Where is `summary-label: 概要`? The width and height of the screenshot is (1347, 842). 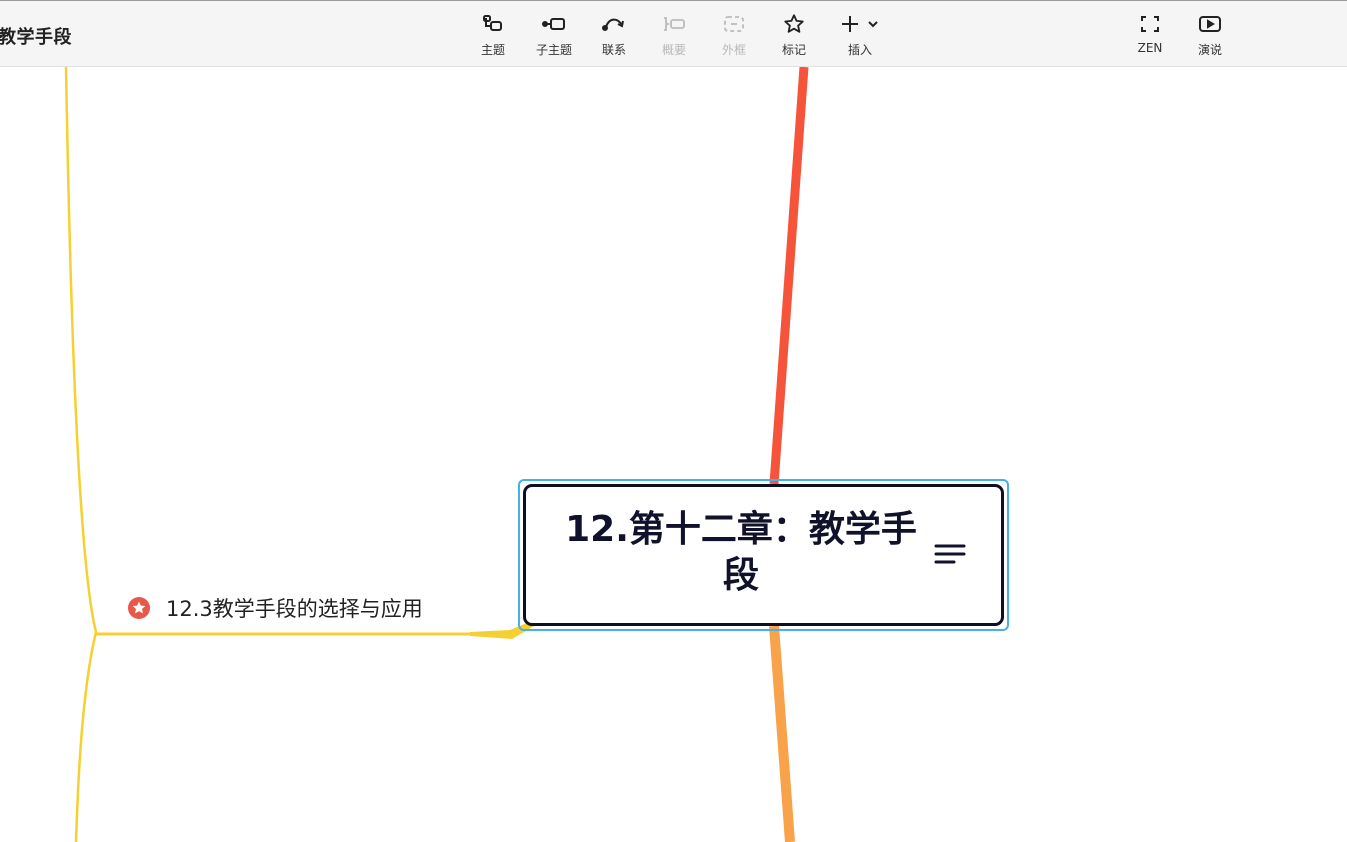 summary-label: 概要 is located at coordinates (673, 50).